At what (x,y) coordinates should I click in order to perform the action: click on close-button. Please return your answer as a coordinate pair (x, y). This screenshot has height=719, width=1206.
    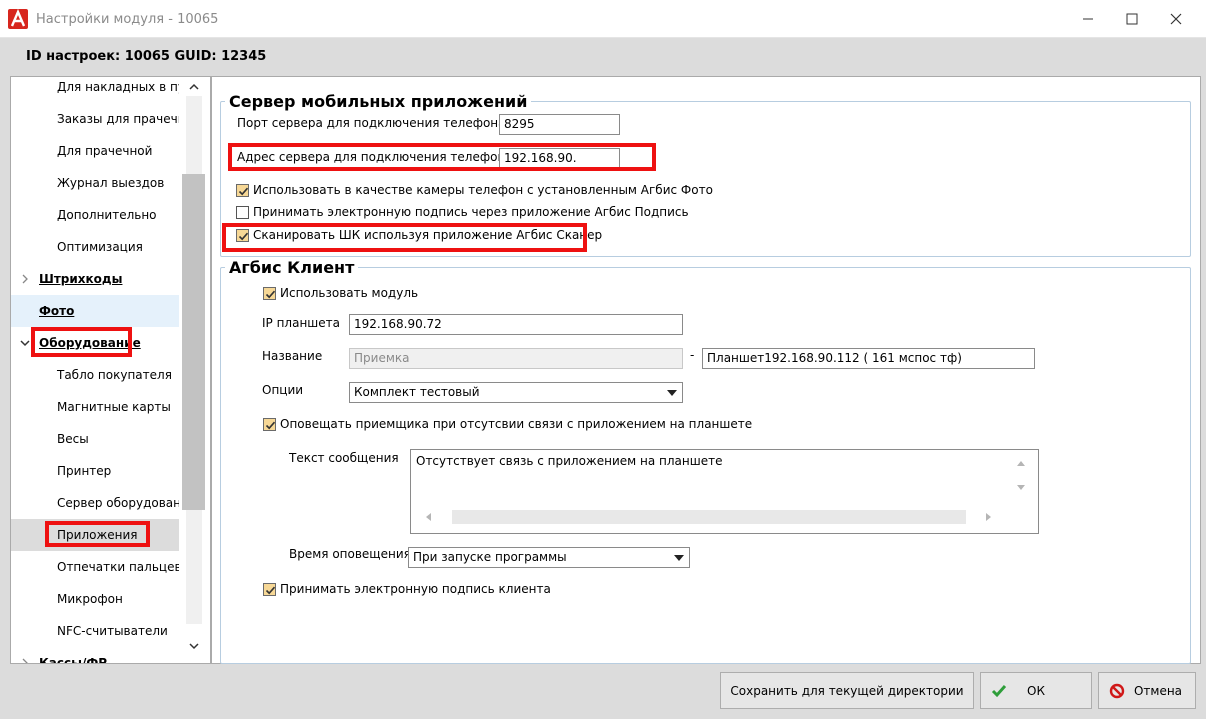
    Looking at the image, I should click on (1176, 19).